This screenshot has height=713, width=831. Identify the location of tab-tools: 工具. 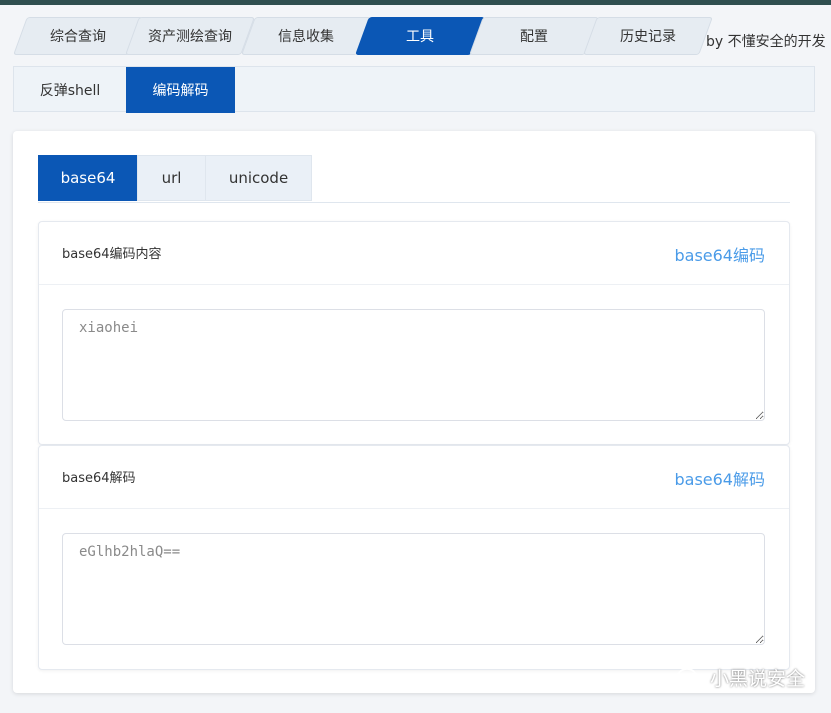
(420, 36).